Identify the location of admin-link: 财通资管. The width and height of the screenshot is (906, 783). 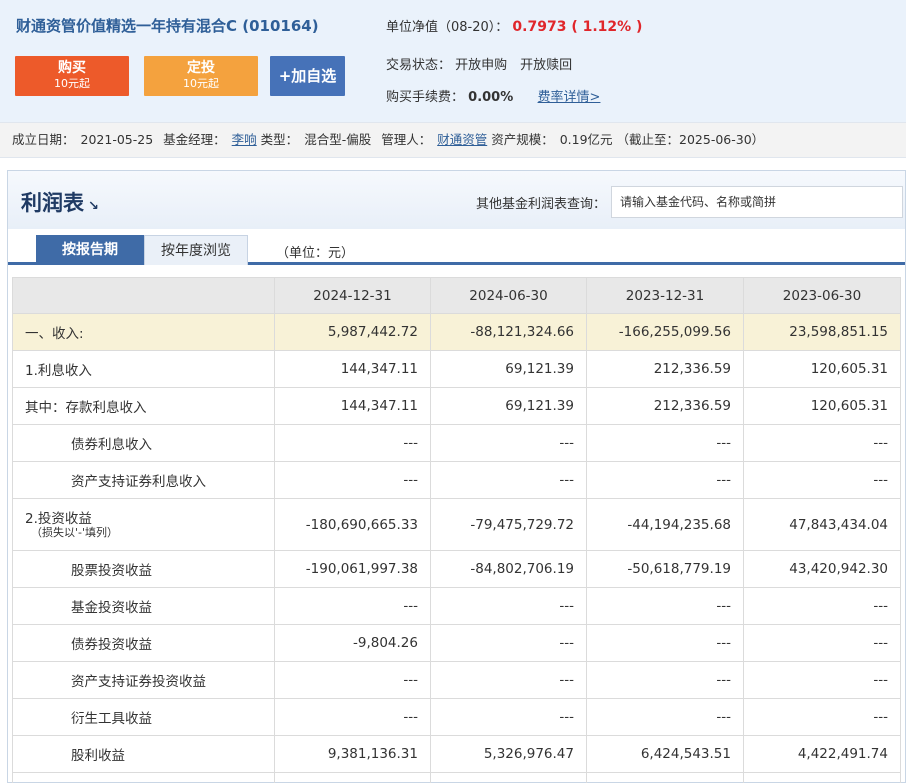
(462, 139).